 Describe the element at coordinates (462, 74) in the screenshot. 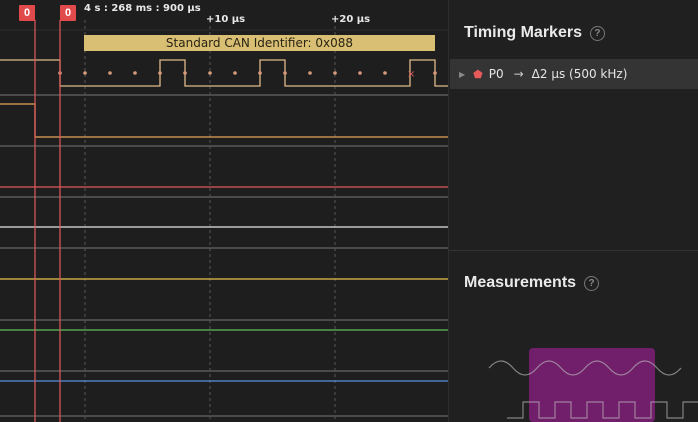

I see `expand-triangle-icon: ▶` at that location.